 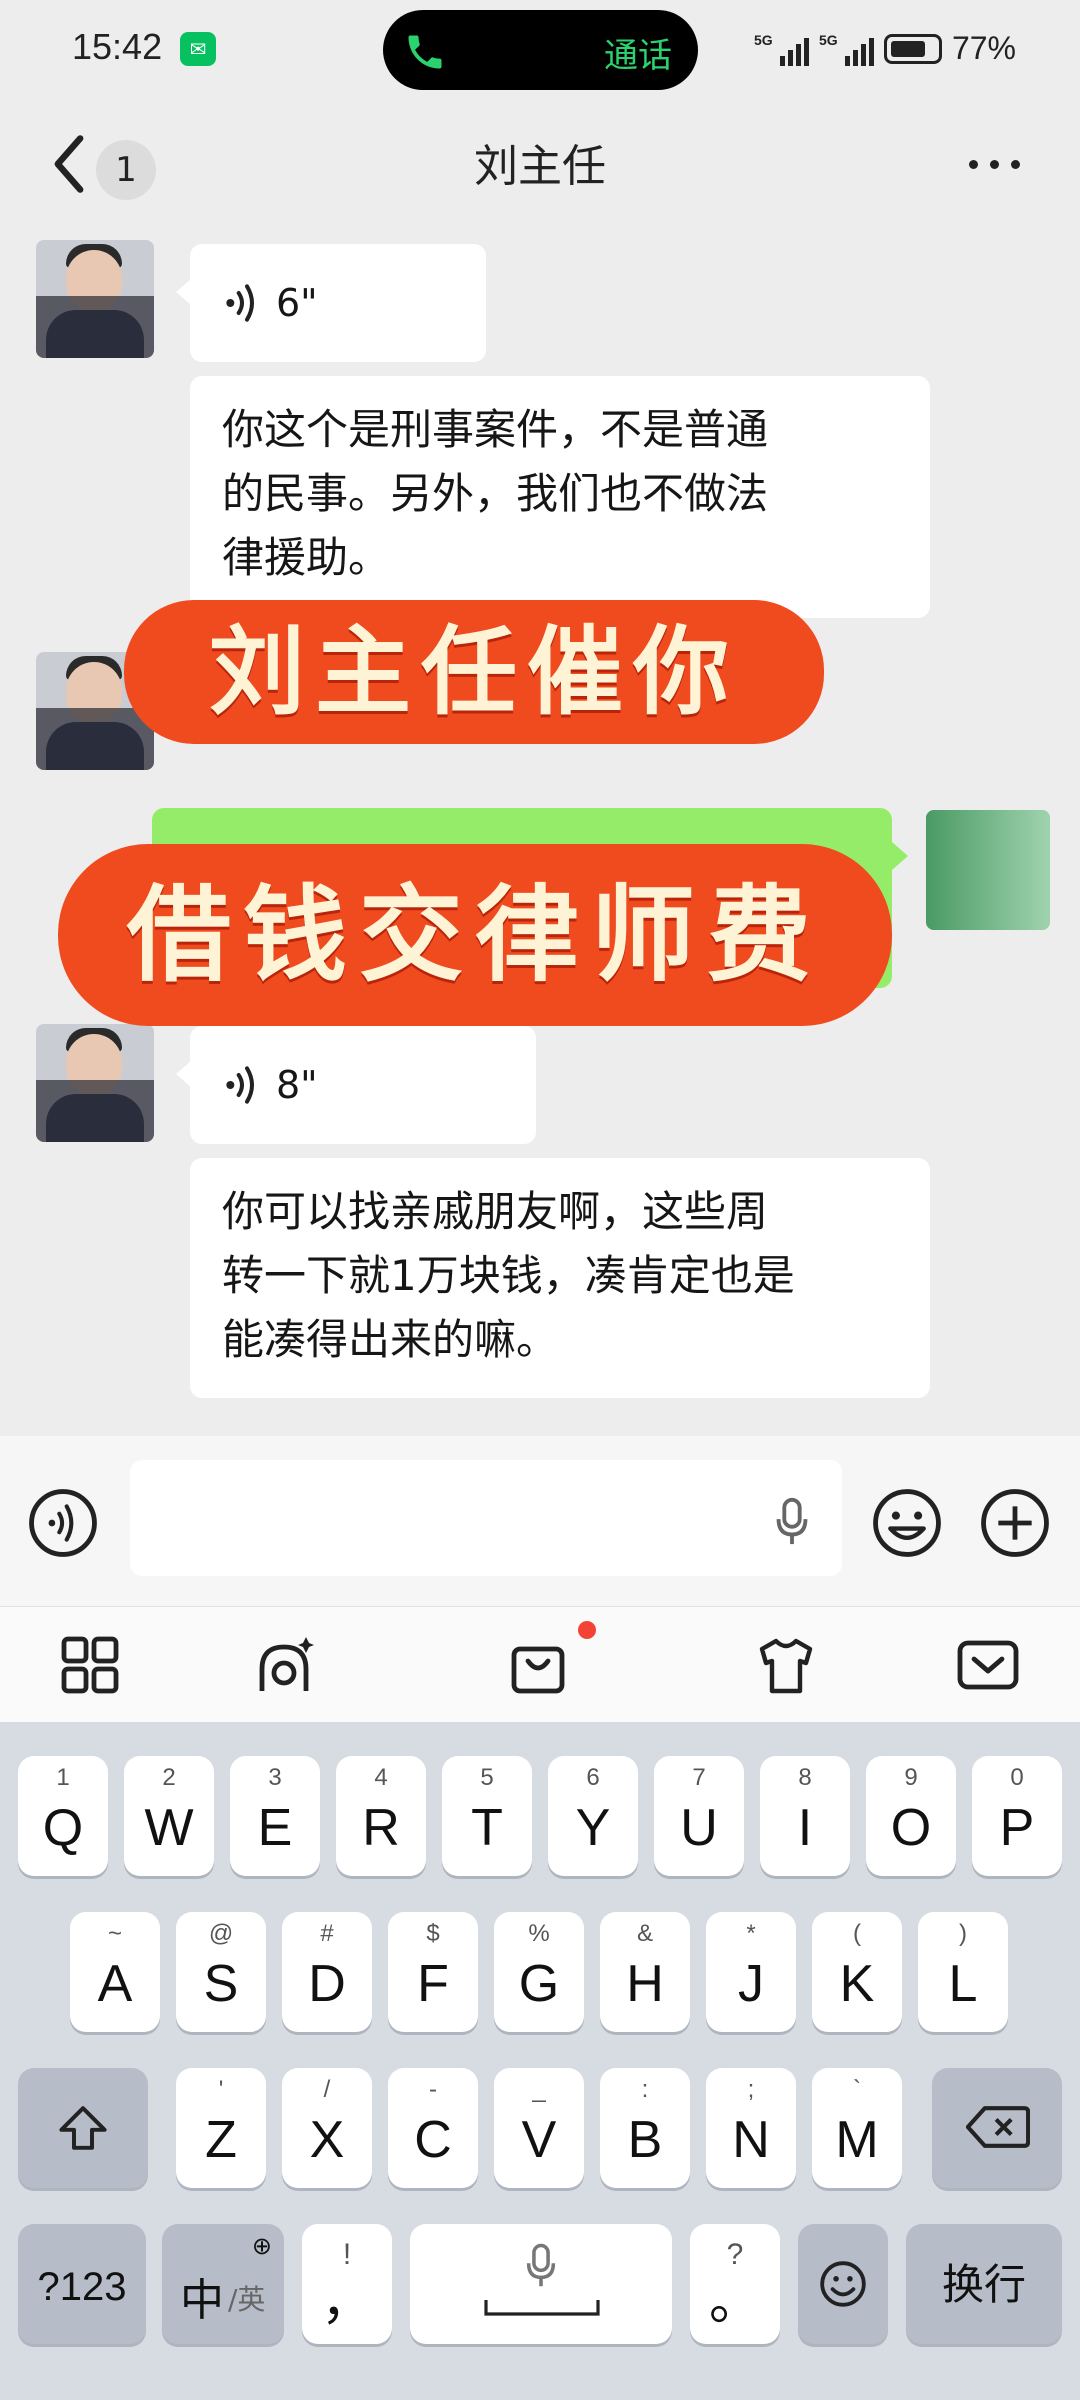 I want to click on key-b: :B, so click(x=645, y=2128).